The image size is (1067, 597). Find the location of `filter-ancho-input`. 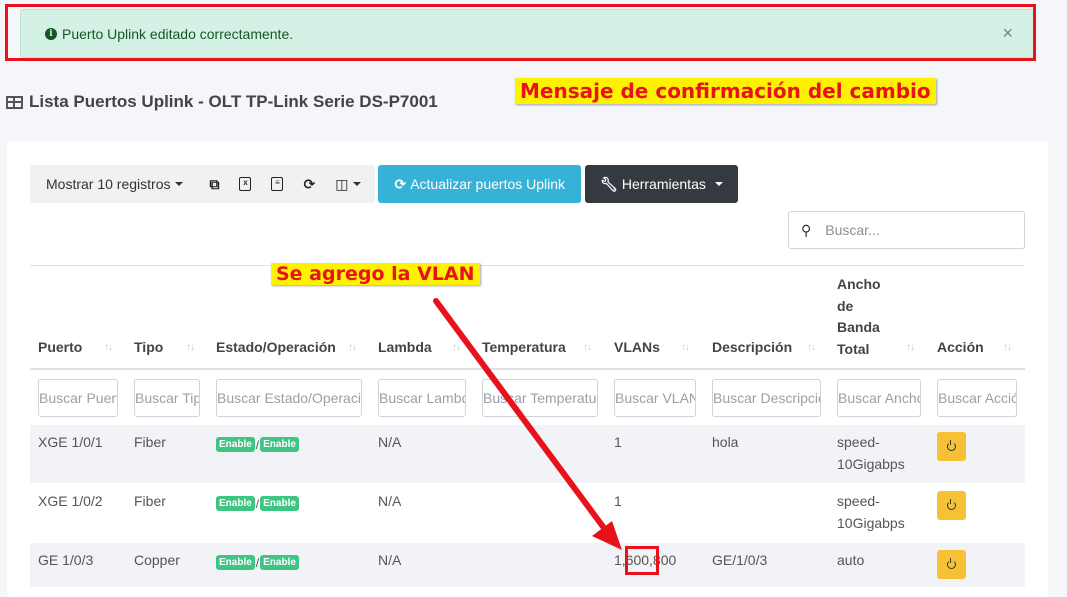

filter-ancho-input is located at coordinates (879, 398).